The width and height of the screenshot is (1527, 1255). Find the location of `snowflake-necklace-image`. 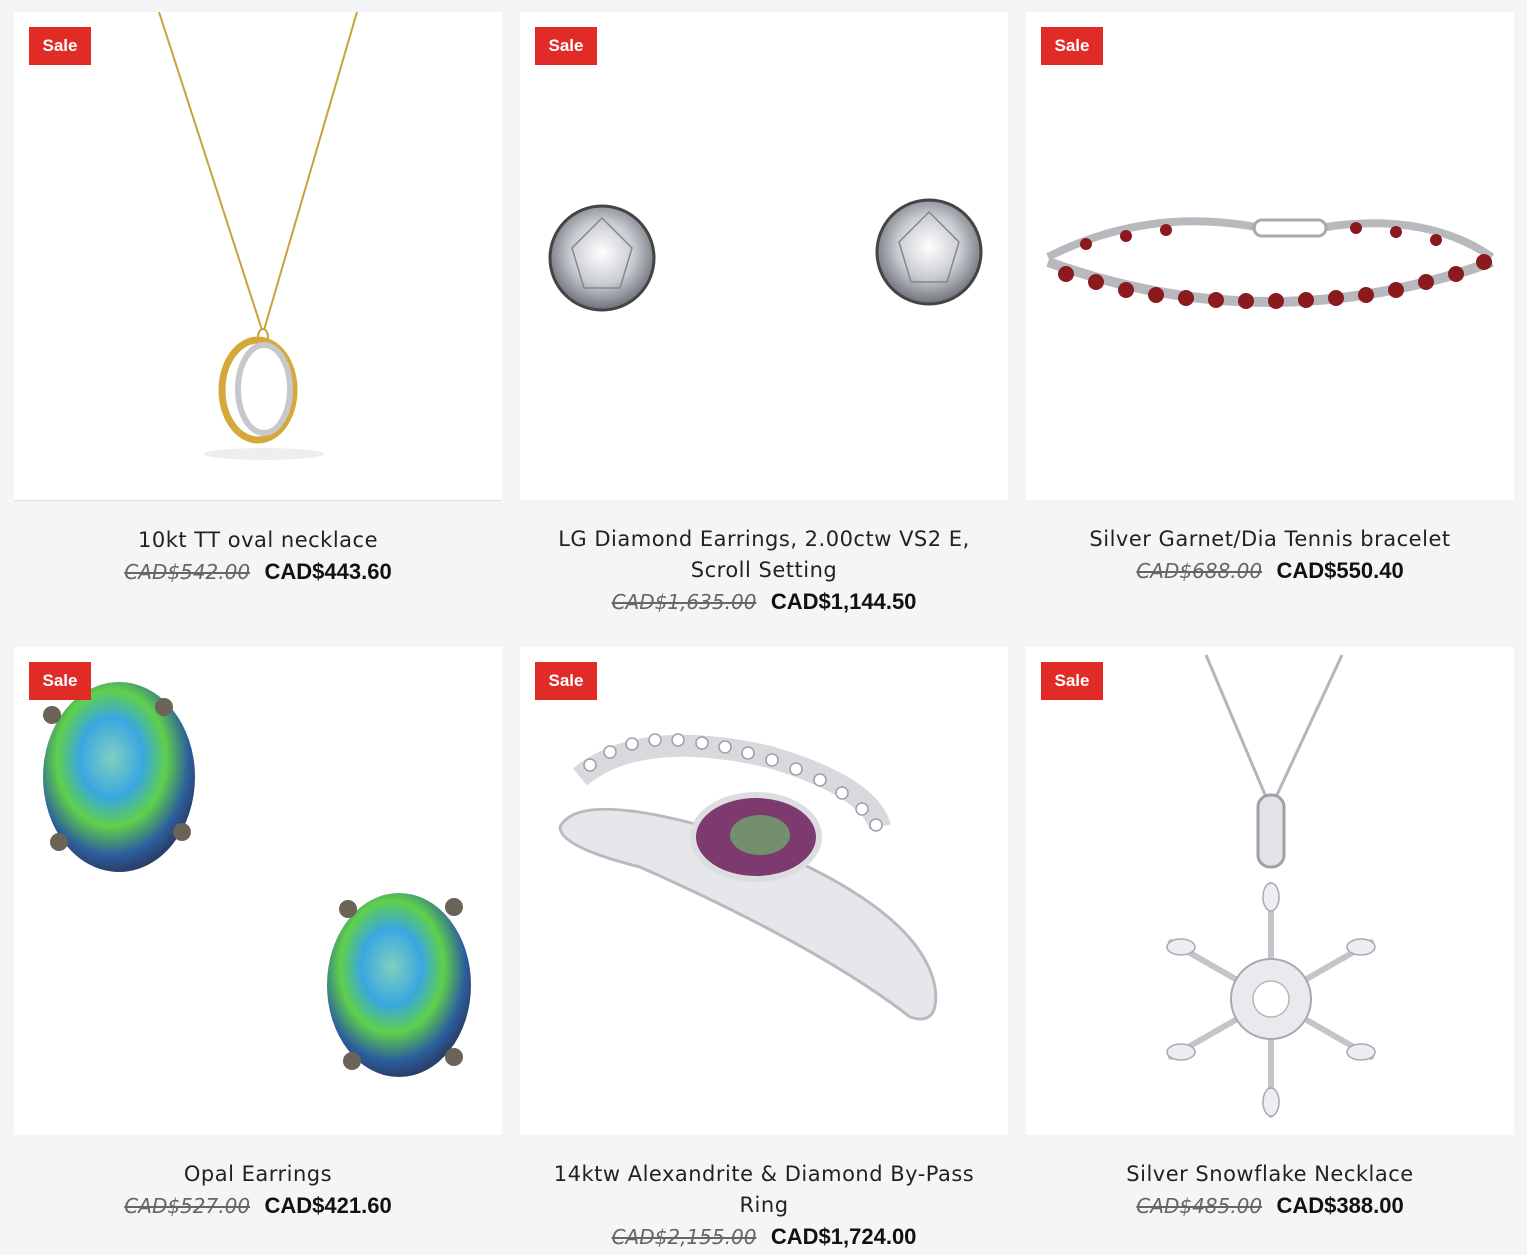

snowflake-necklace-image is located at coordinates (1271, 886).